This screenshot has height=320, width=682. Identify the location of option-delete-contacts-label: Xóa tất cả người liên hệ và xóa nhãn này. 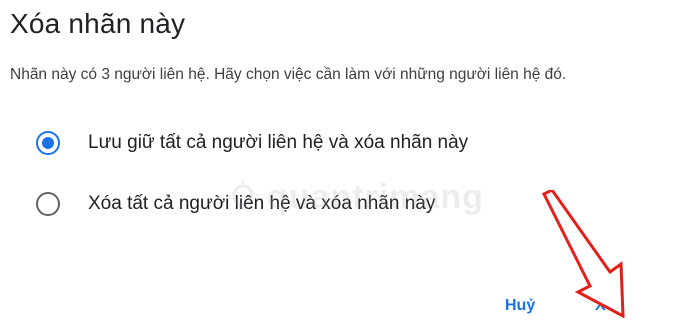
(262, 203).